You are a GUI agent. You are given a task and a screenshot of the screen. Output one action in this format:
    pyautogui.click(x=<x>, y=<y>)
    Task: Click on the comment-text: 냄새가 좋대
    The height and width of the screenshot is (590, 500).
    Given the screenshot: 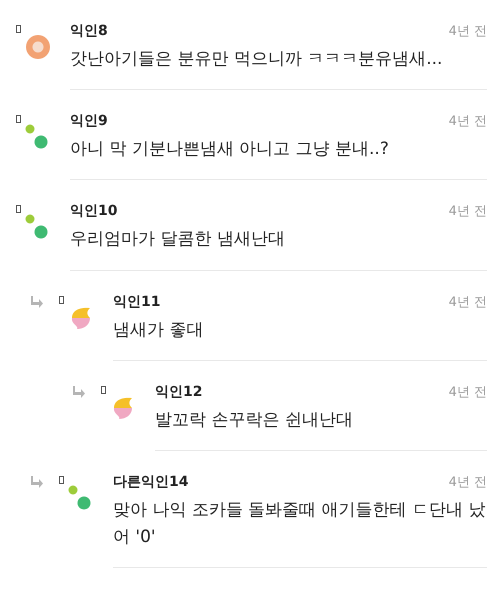 What is the action you would take?
    pyautogui.click(x=158, y=330)
    